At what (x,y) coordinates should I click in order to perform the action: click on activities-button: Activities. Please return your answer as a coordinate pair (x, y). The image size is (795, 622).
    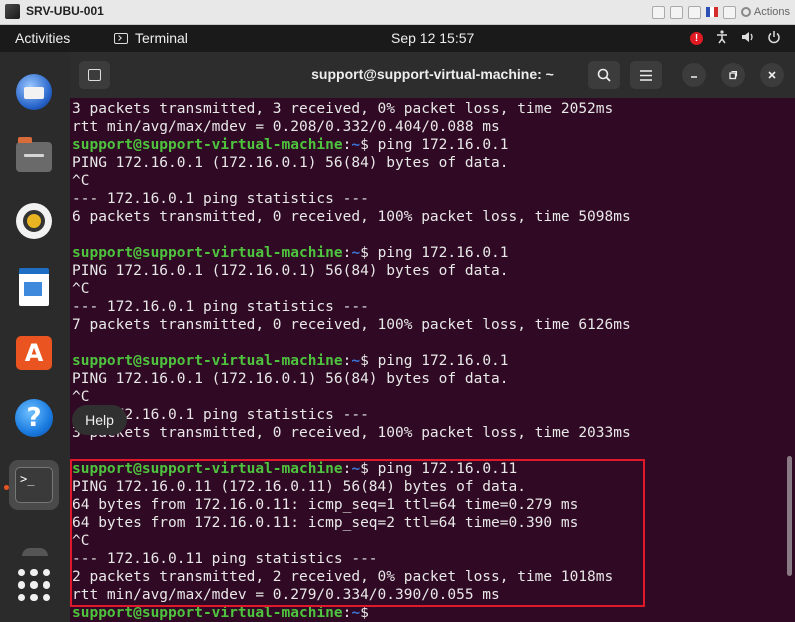
    Looking at the image, I should click on (42, 38).